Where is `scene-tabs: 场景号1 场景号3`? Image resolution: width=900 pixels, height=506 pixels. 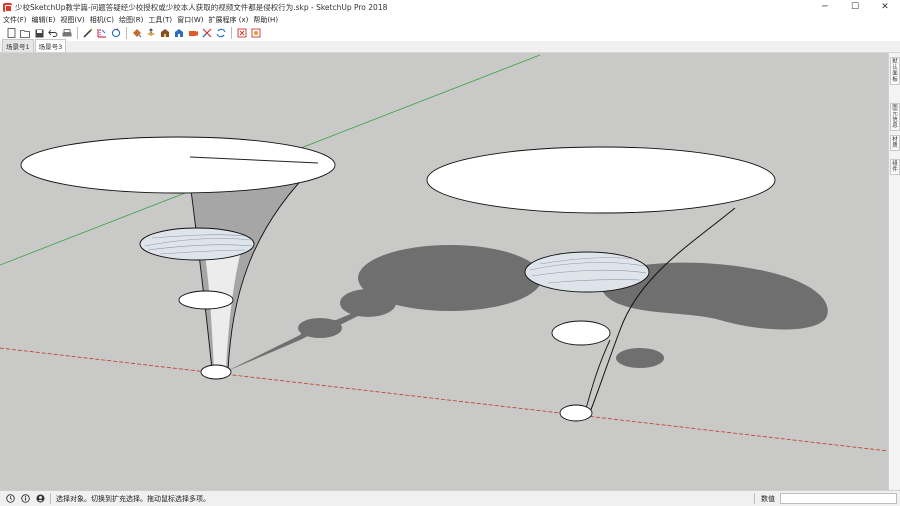
scene-tabs: 场景号1 场景号3 is located at coordinates (450, 46).